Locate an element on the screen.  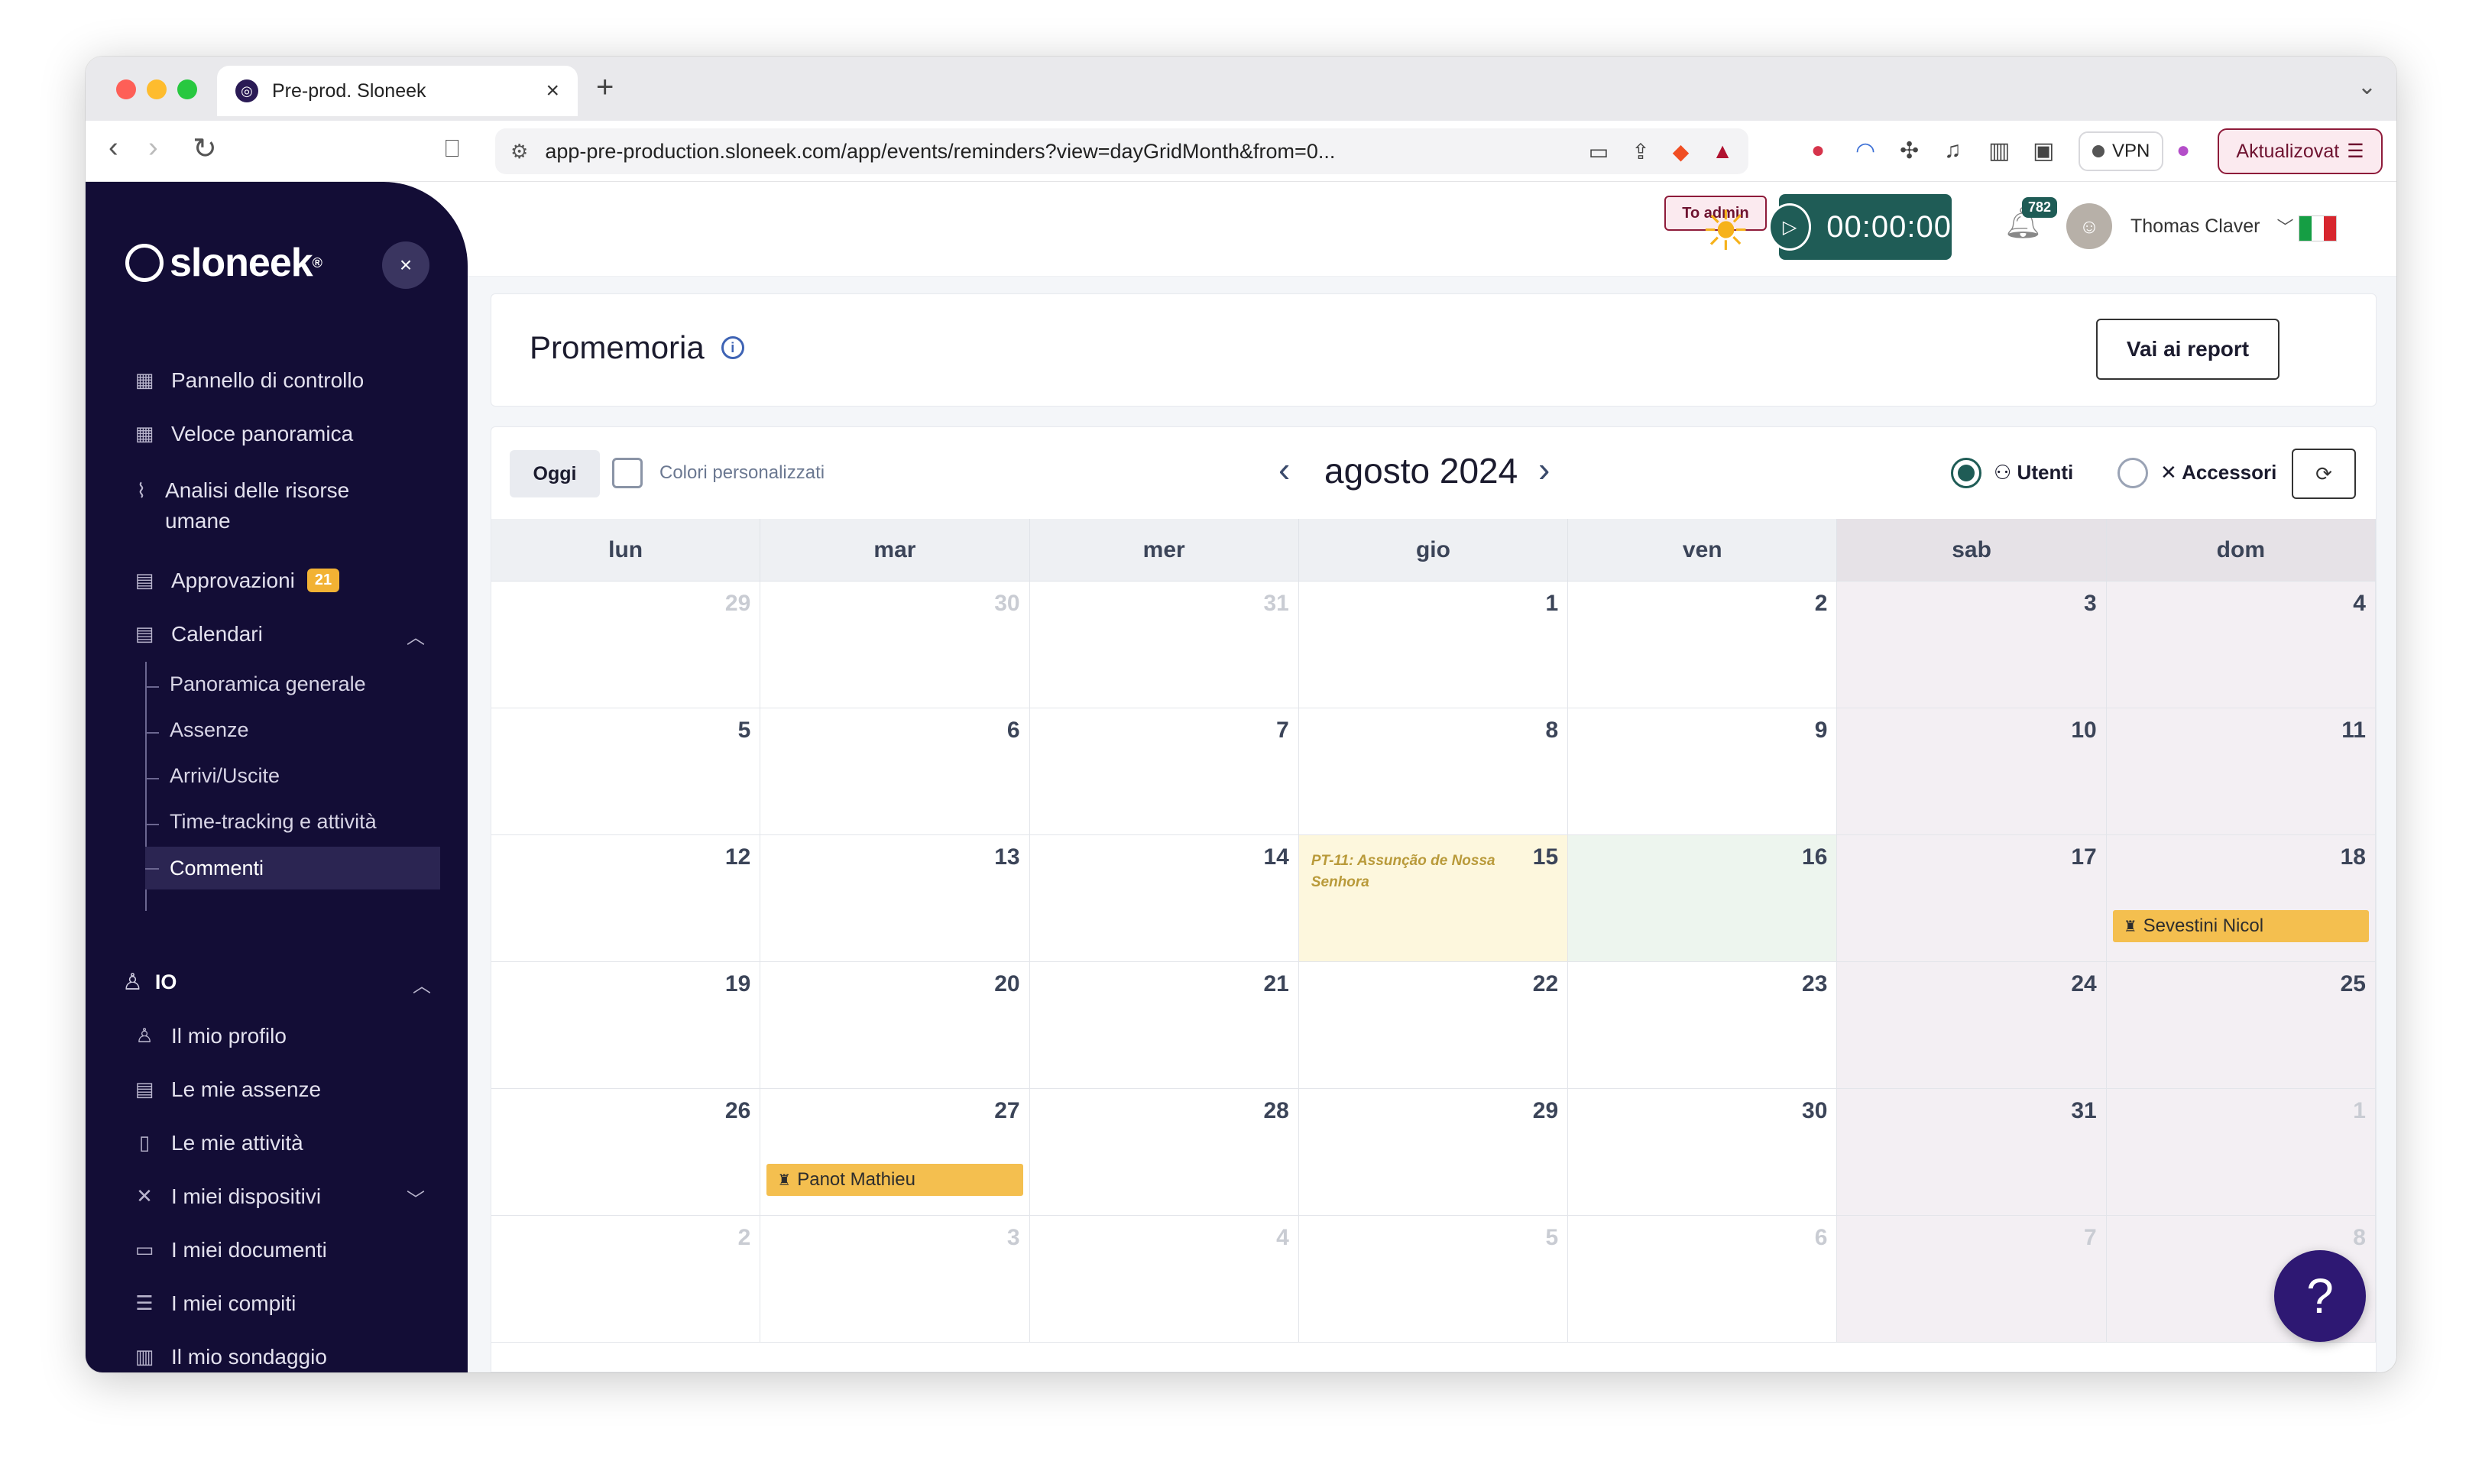
sidebar-item-quick-overview: ▦ Veloce panoramica is located at coordinates (242, 434).